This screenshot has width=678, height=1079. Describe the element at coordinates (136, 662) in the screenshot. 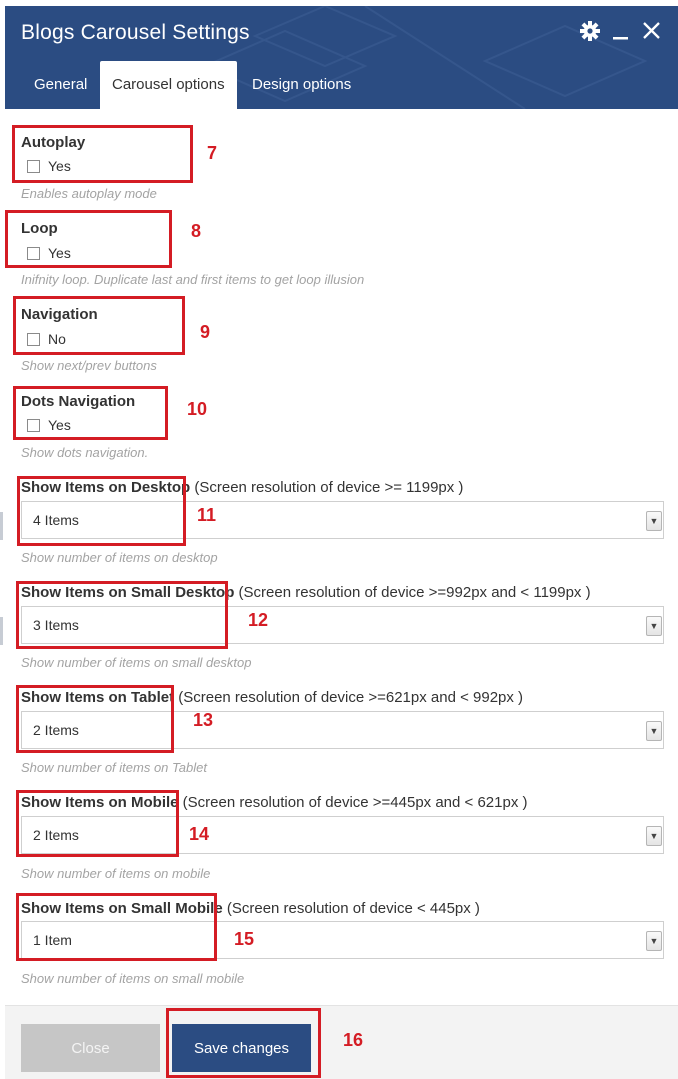

I see `small-desktop-items-help: Show number of items on small desktop` at that location.